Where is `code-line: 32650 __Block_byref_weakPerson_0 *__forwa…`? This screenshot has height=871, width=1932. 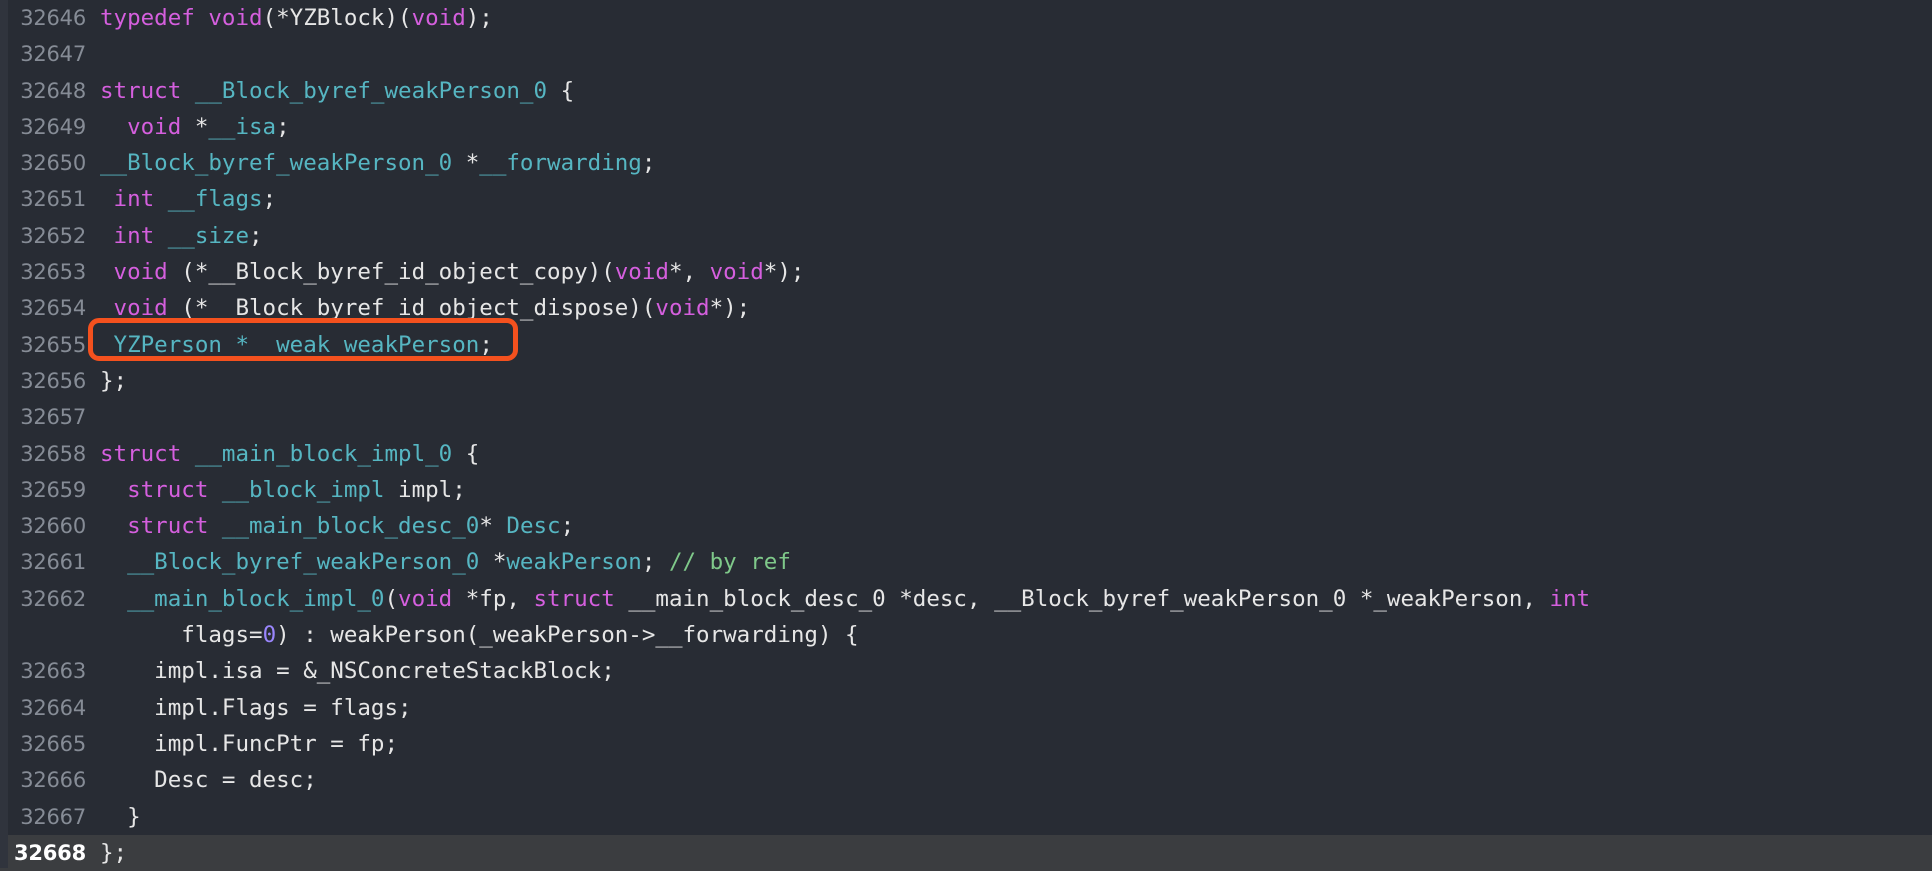 code-line: 32650 __Block_byref_weakPerson_0 *__forwa… is located at coordinates (966, 163).